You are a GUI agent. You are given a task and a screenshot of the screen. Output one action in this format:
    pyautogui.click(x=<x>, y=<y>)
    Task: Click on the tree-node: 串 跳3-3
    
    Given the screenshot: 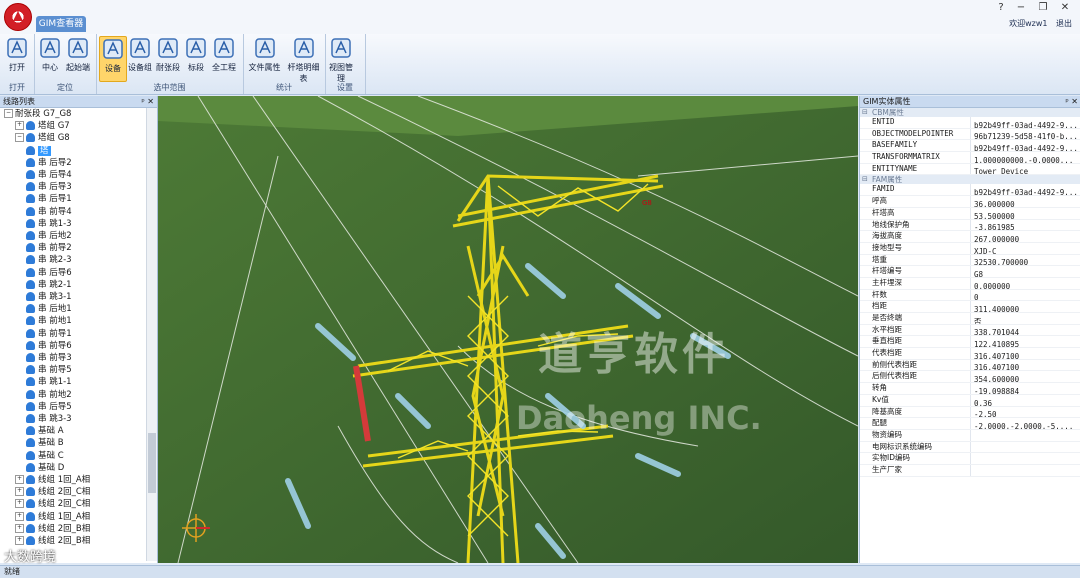 What is the action you would take?
    pyautogui.click(x=49, y=419)
    